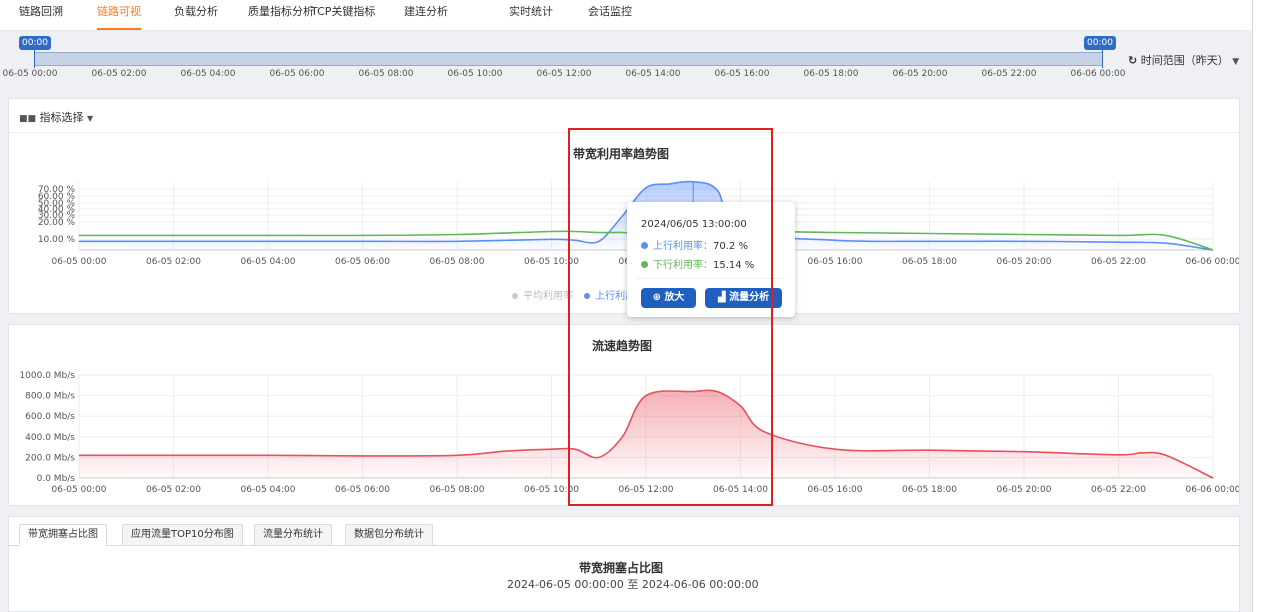 The width and height of the screenshot is (1269, 612). Describe the element at coordinates (57, 223) in the screenshot. I see `bw-y-tick: 20.00 %` at that location.